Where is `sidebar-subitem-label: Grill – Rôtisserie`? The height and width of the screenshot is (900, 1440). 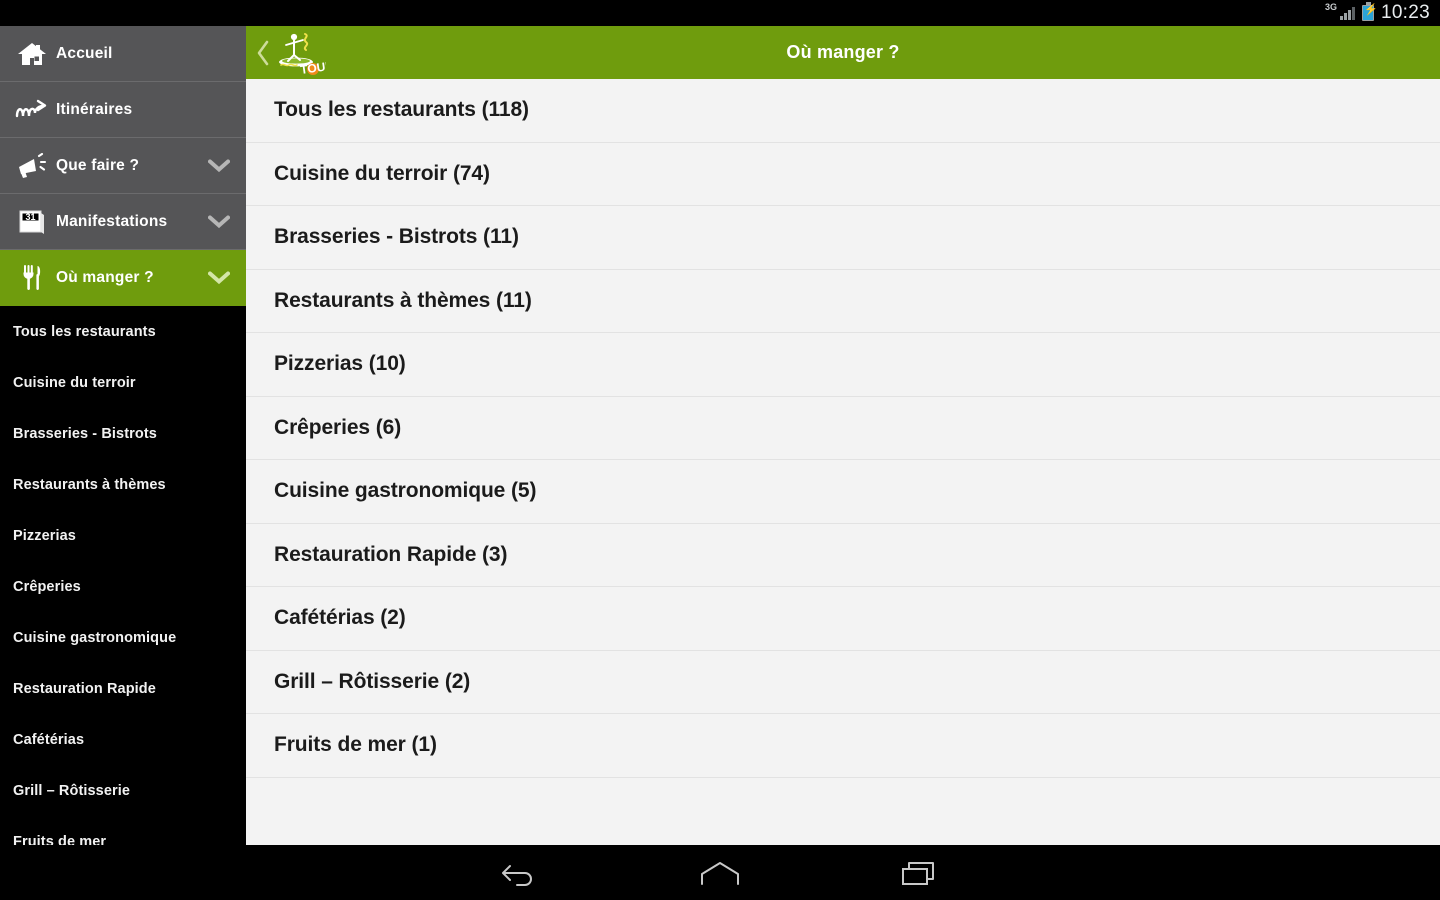 sidebar-subitem-label: Grill – Rôtisserie is located at coordinates (72, 790).